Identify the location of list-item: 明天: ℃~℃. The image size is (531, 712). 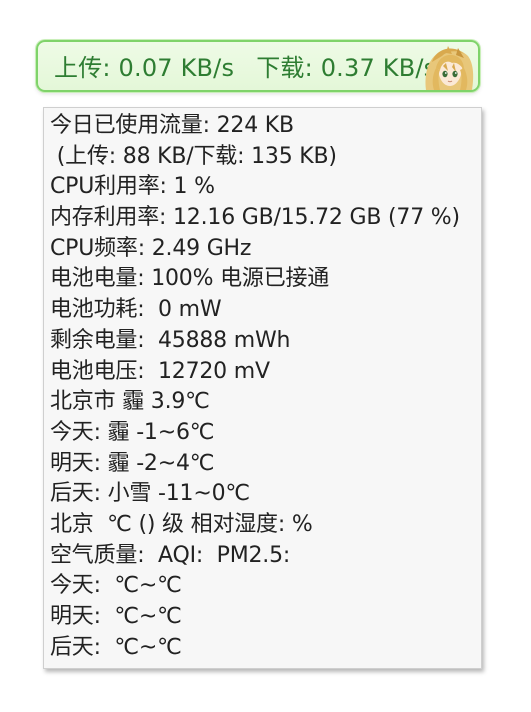
(116, 616).